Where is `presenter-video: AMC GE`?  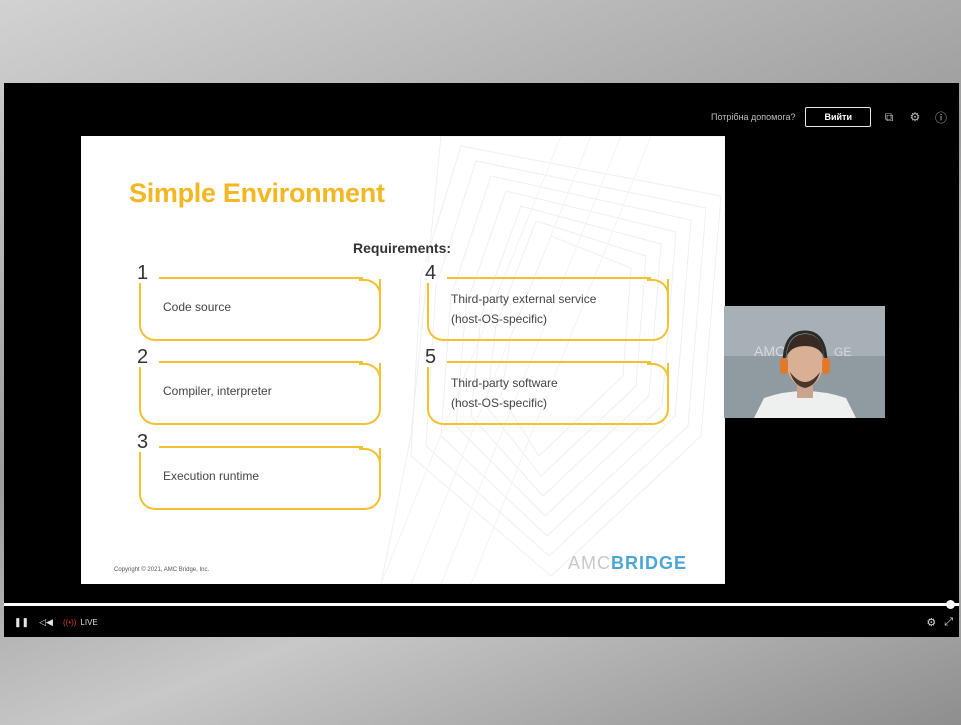 presenter-video: AMC GE is located at coordinates (804, 362).